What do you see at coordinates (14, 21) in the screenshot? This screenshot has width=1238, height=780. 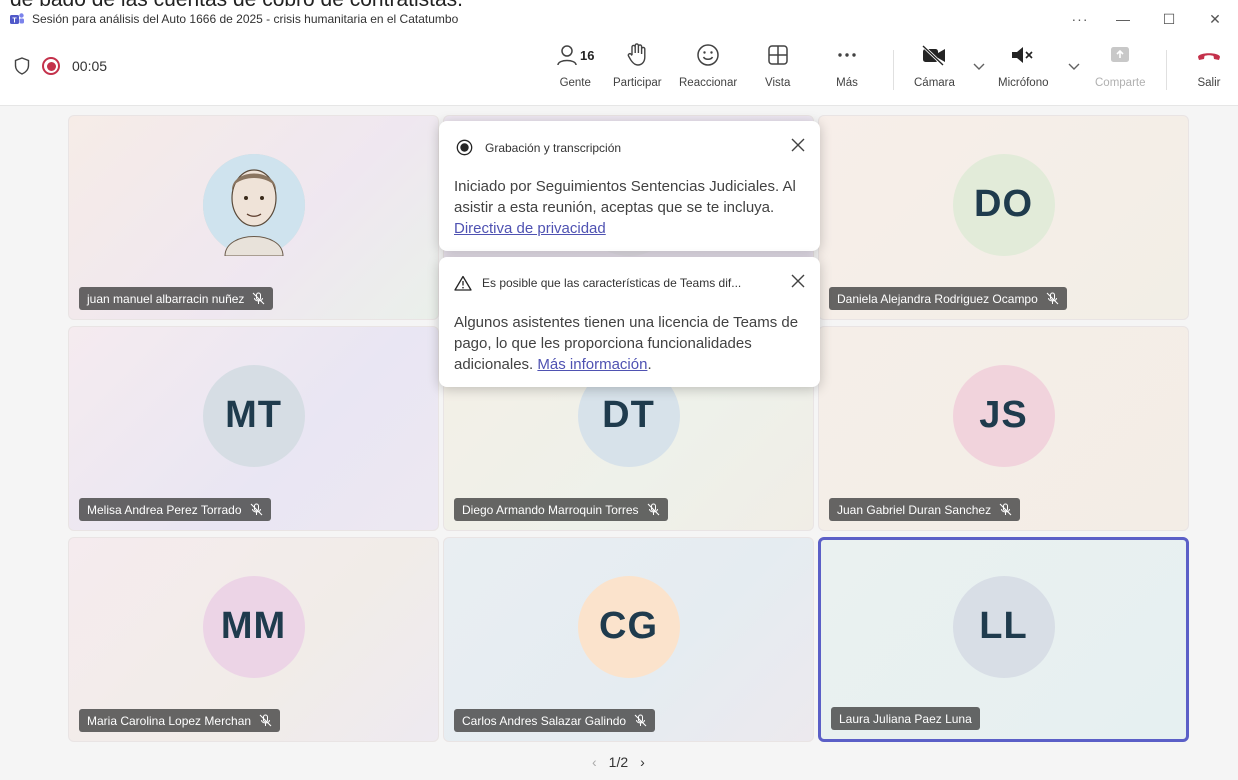 I see `svg-text: T` at bounding box center [14, 21].